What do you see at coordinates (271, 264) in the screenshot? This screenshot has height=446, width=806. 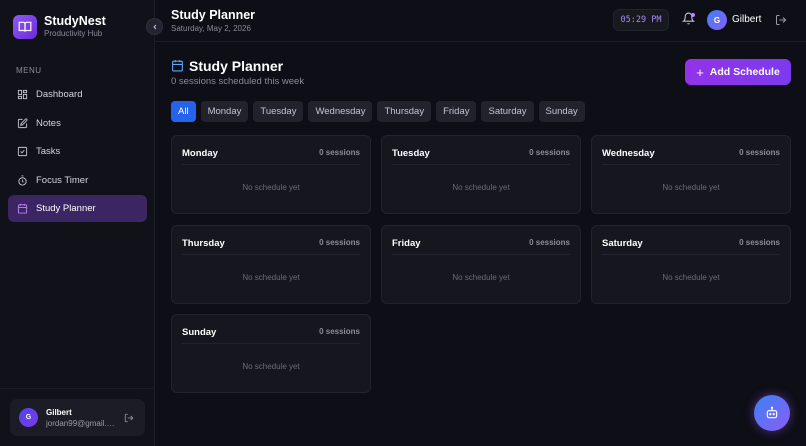 I see `day-card-thursday: Thursday 0 sessions No schedule yet` at bounding box center [271, 264].